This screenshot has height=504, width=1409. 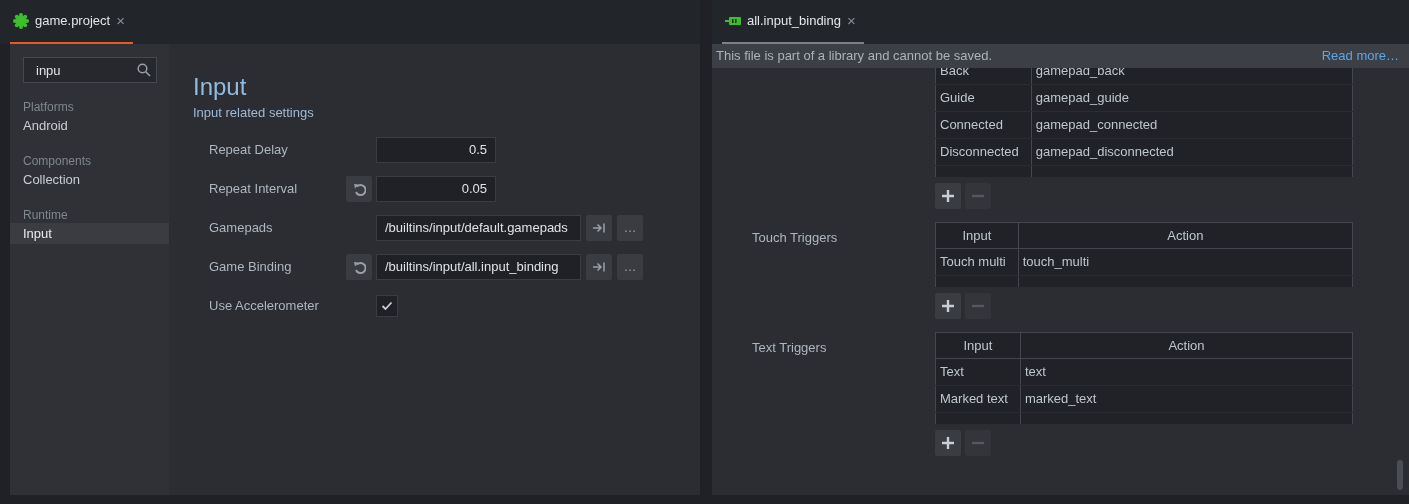 I want to click on table-cell: gamepad_guide, so click(x=1192, y=98).